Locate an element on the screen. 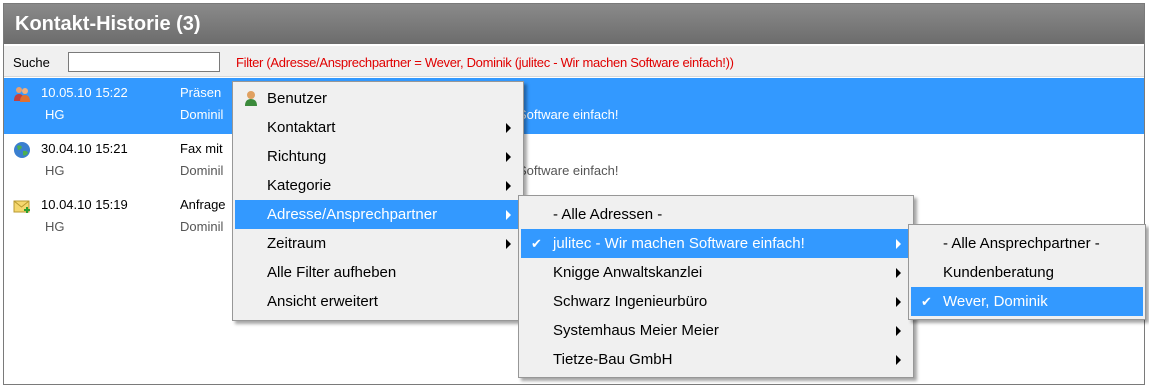 This screenshot has width=1149, height=385. menu-item-systemhaus-meier: Systemhaus Meier Meier is located at coordinates (716, 330).